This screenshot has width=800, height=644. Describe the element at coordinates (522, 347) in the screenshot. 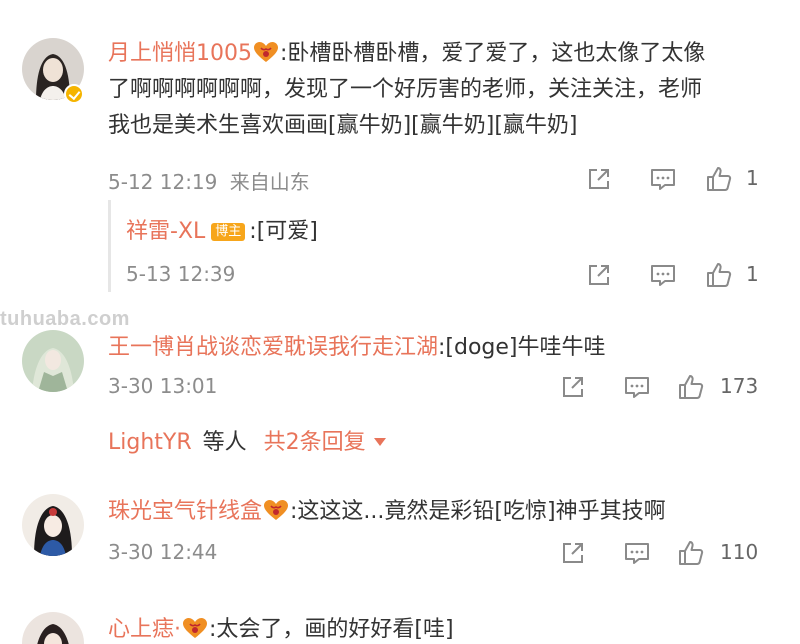

I see `comment-text: :[doge]牛哇牛哇` at that location.